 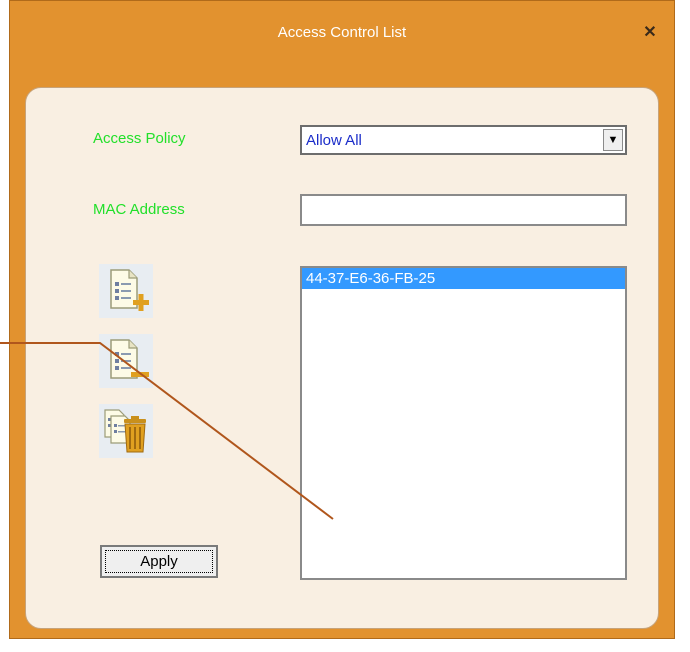 What do you see at coordinates (126, 431) in the screenshot?
I see `delete-all-icon` at bounding box center [126, 431].